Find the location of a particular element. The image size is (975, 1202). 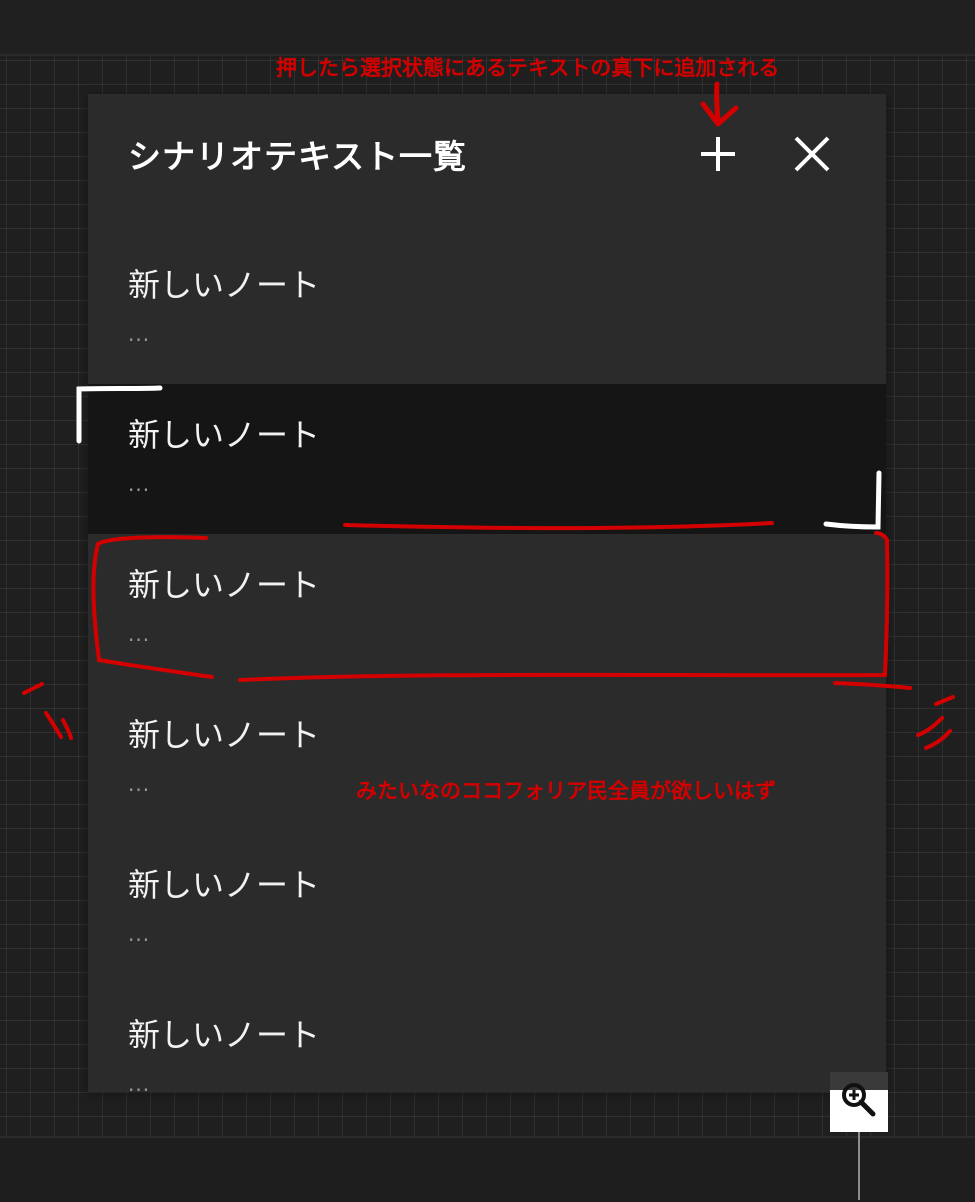

plus-icon is located at coordinates (718, 154).